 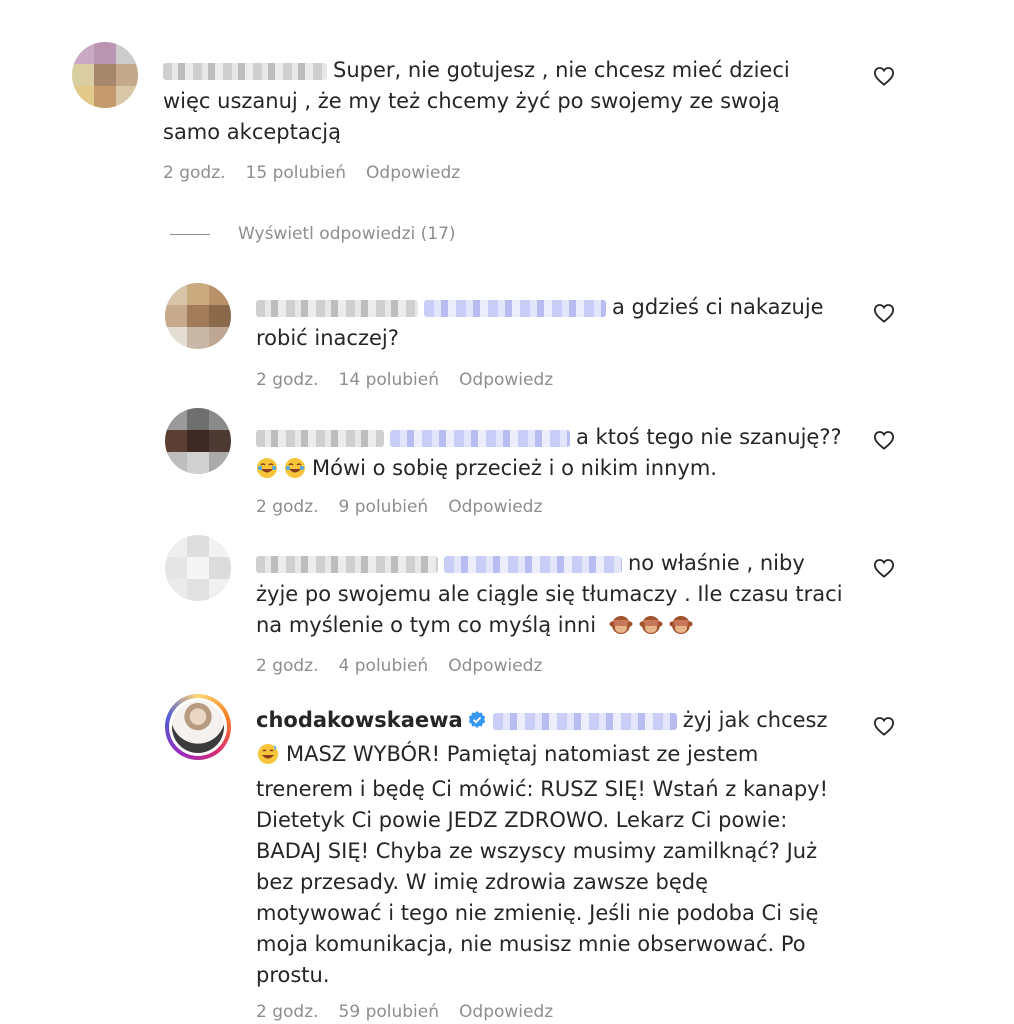 I want to click on divider-line, so click(x=190, y=234).